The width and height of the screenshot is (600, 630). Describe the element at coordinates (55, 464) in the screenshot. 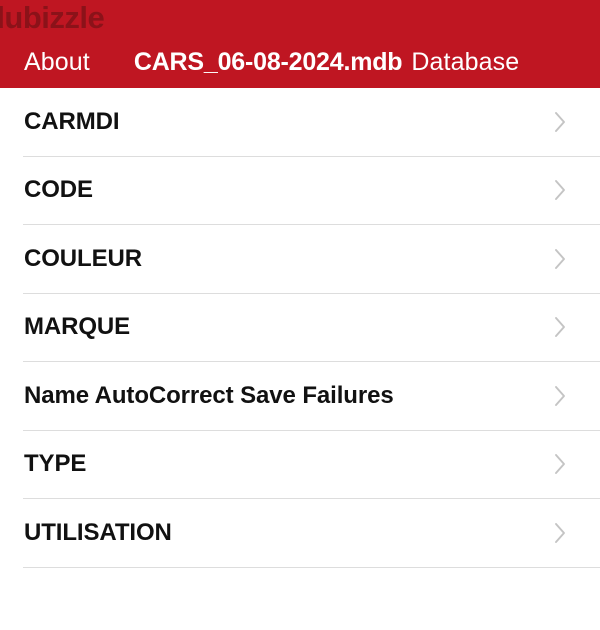

I see `table-row-label: TYPE` at that location.